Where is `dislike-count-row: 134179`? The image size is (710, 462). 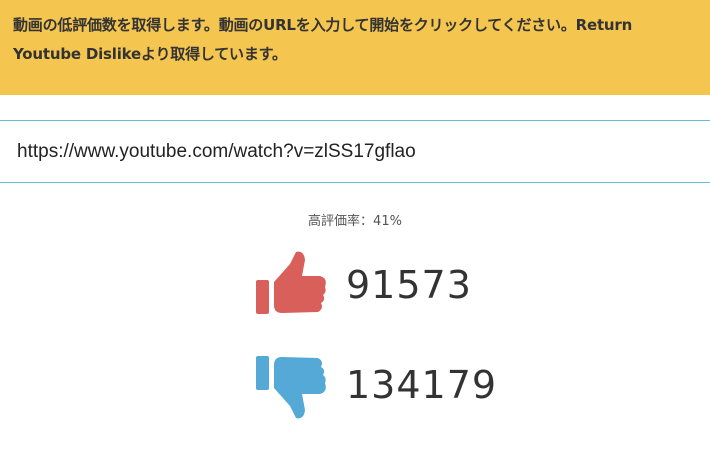 dislike-count-row: 134179 is located at coordinates (374, 385).